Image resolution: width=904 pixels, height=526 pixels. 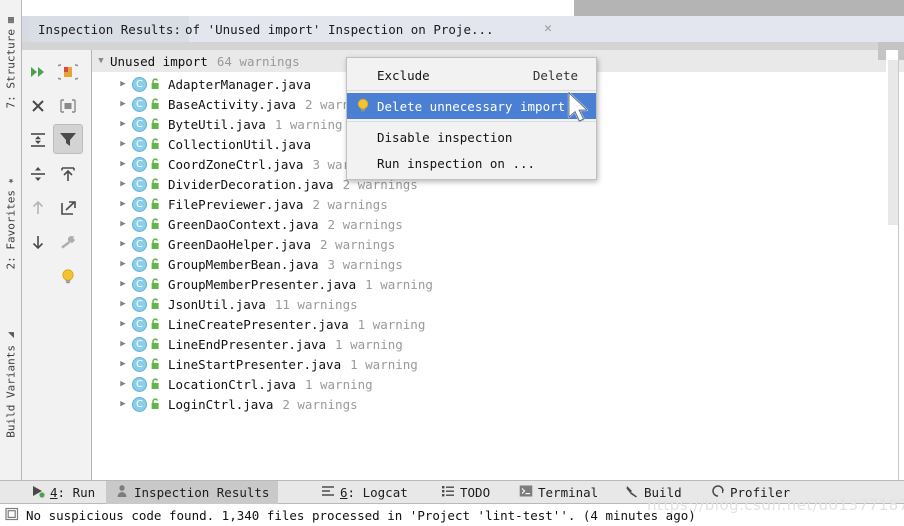 What do you see at coordinates (247, 344) in the screenshot?
I see `file-name: LineEndPresenter.java` at bounding box center [247, 344].